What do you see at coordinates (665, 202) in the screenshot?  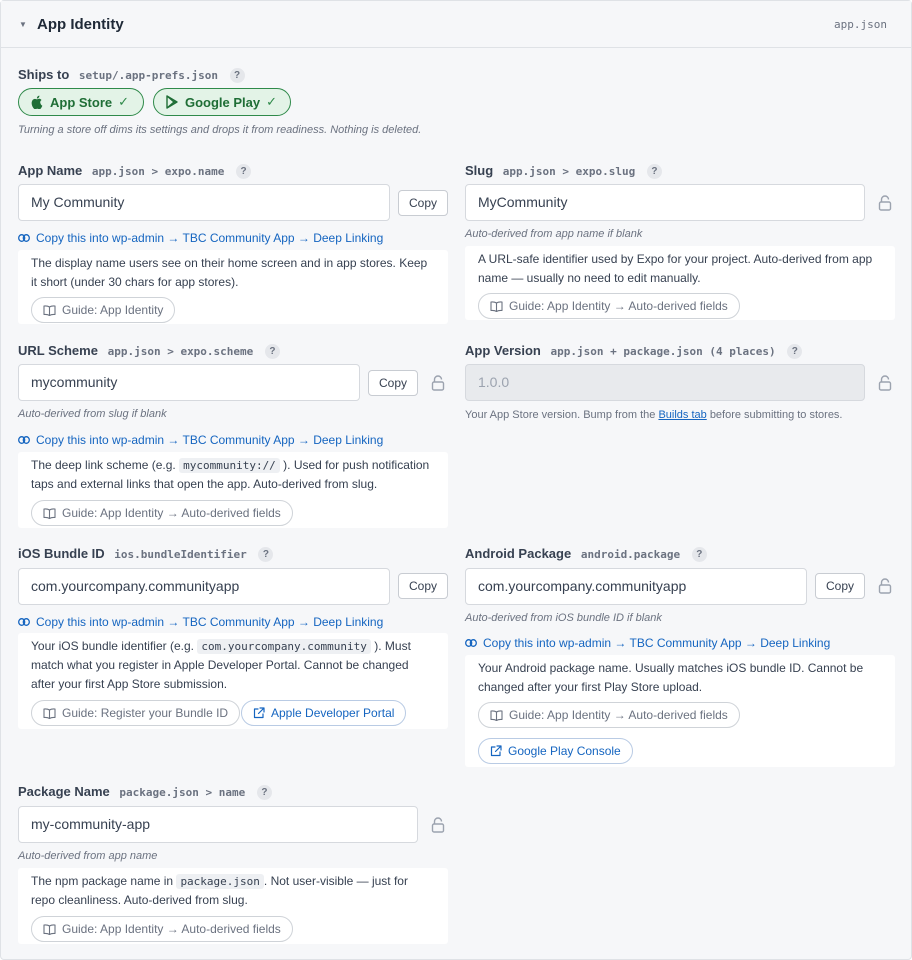 I see `slug-input: MyCommunity` at bounding box center [665, 202].